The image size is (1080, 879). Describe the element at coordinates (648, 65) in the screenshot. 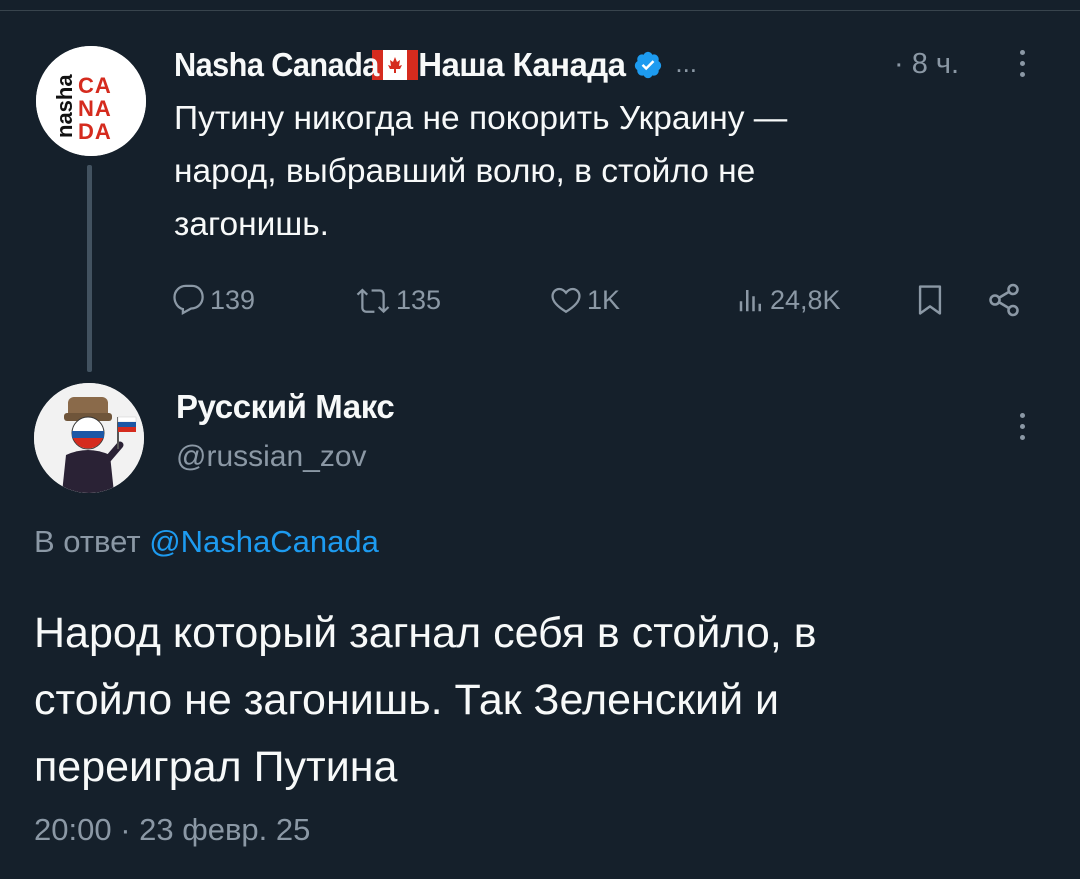

I see `verified-icon` at that location.